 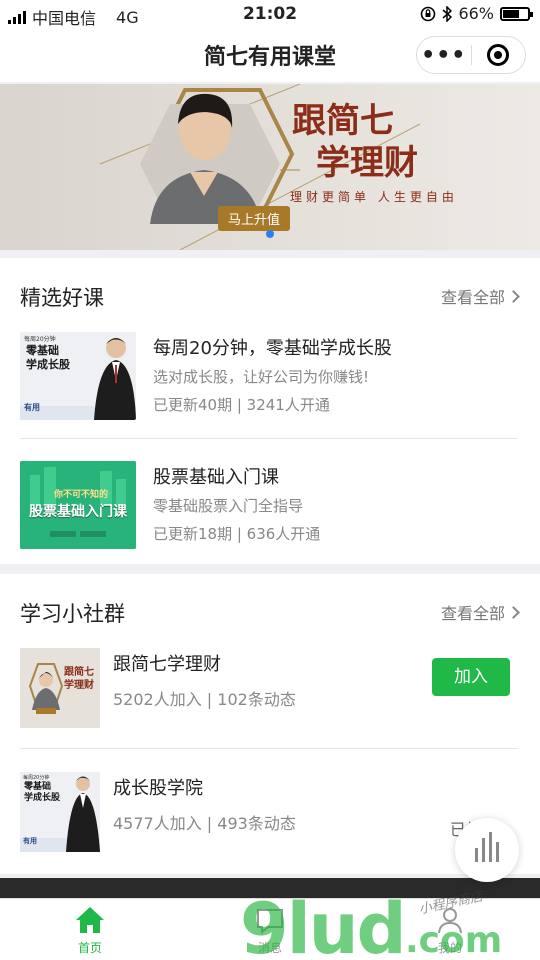 What do you see at coordinates (270, 56) in the screenshot?
I see `navigation-bar: 简七有用课堂 •••` at bounding box center [270, 56].